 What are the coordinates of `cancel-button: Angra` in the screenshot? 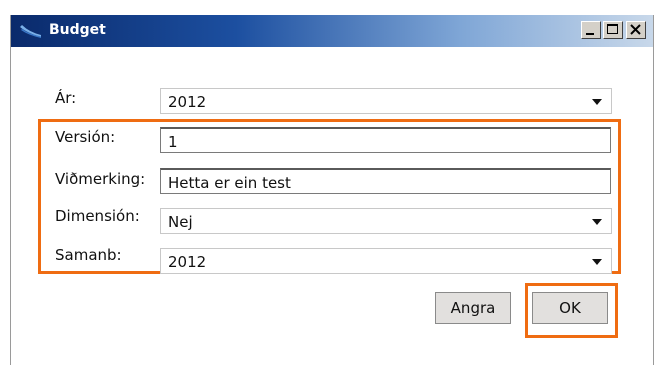 It's located at (473, 308).